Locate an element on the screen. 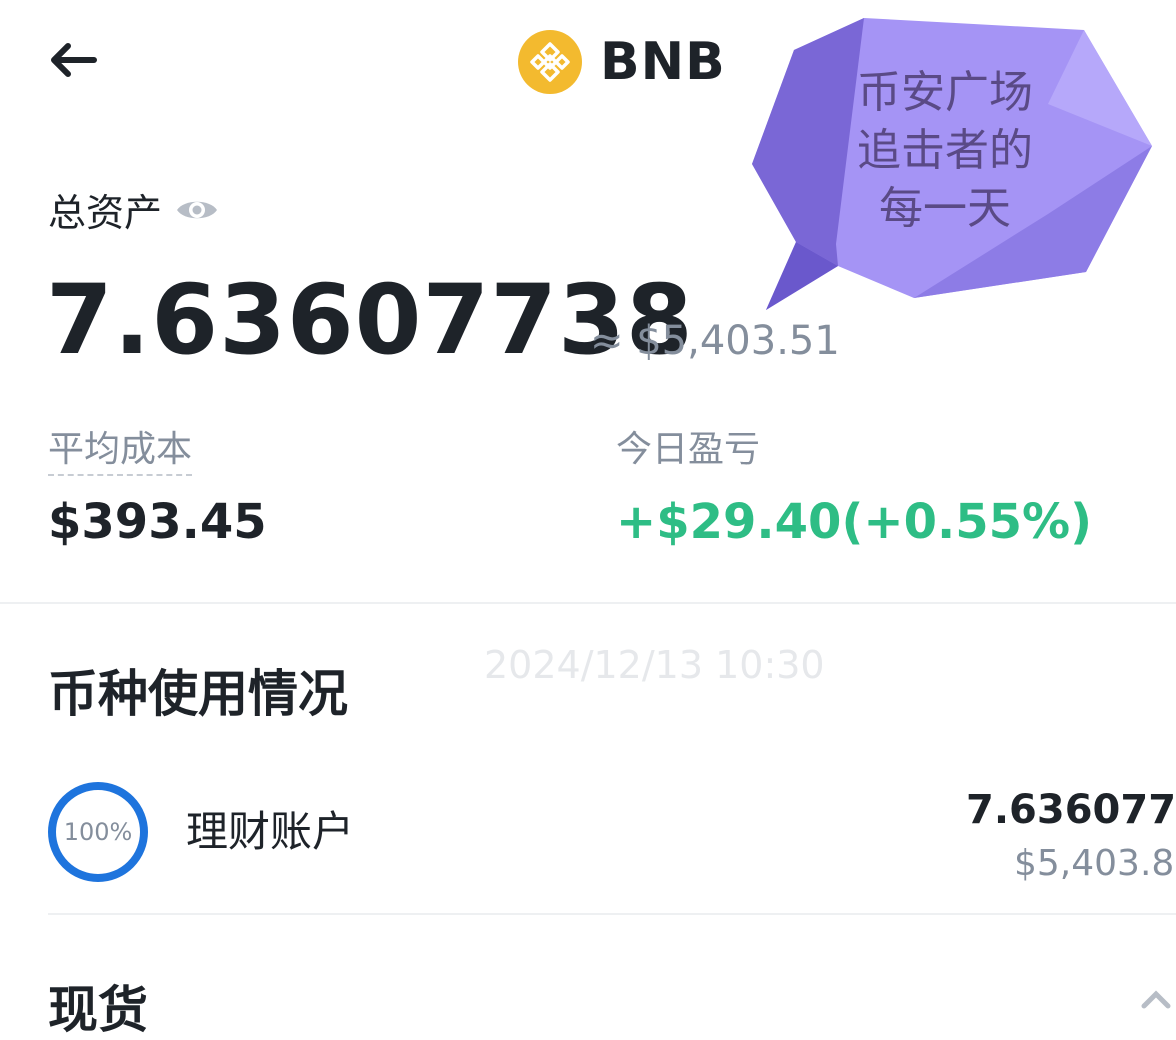  usage-section-title: 币种使用情况 is located at coordinates (198, 694).